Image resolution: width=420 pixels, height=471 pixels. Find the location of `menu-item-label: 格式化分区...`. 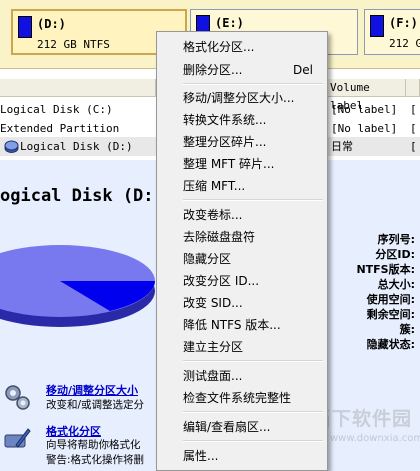

menu-item-label: 格式化分区... is located at coordinates (219, 47).